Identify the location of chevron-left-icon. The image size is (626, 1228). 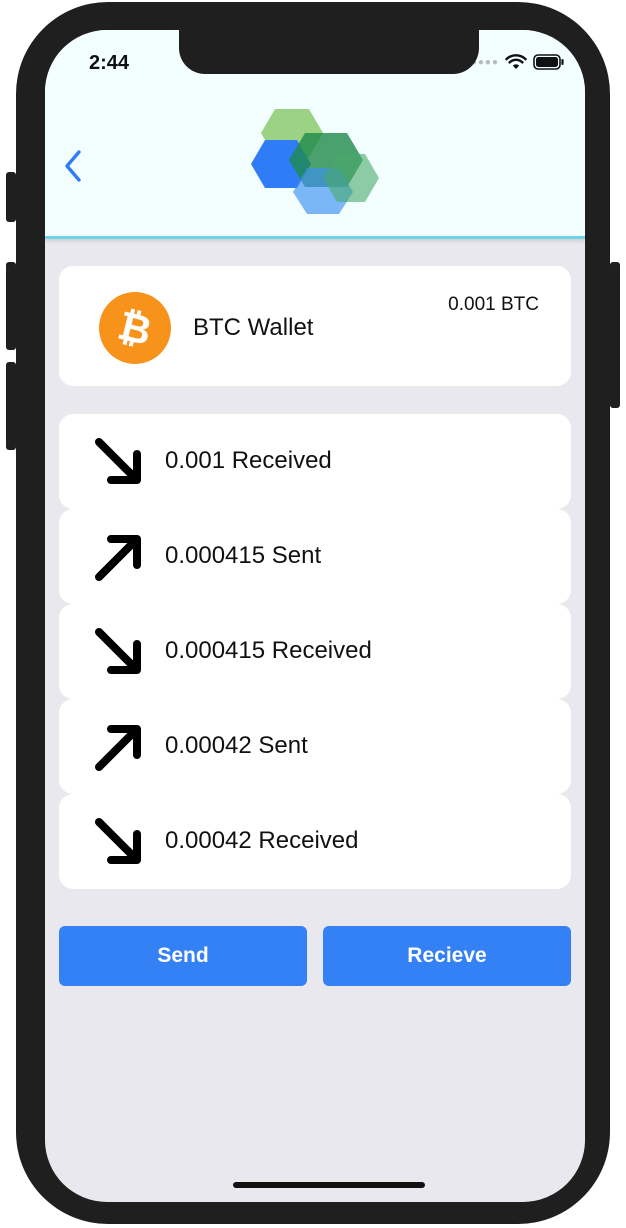
(73, 166).